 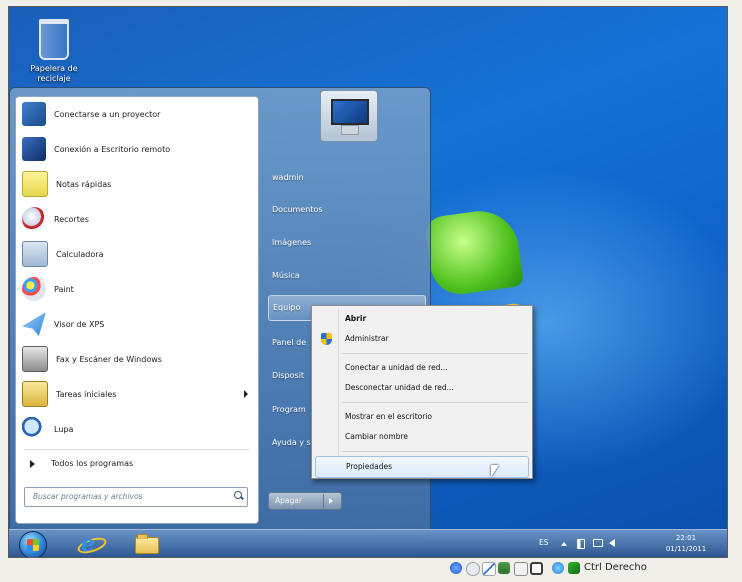 What do you see at coordinates (456, 568) in the screenshot?
I see `hard-disk-icon` at bounding box center [456, 568].